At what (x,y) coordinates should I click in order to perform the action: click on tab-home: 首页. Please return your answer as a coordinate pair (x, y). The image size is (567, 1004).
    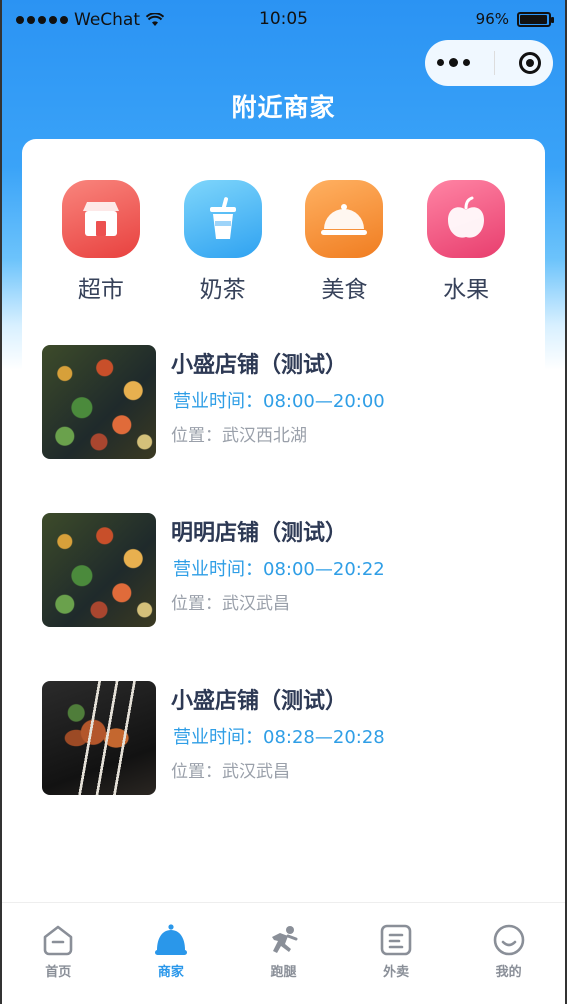
    Looking at the image, I should click on (58, 963).